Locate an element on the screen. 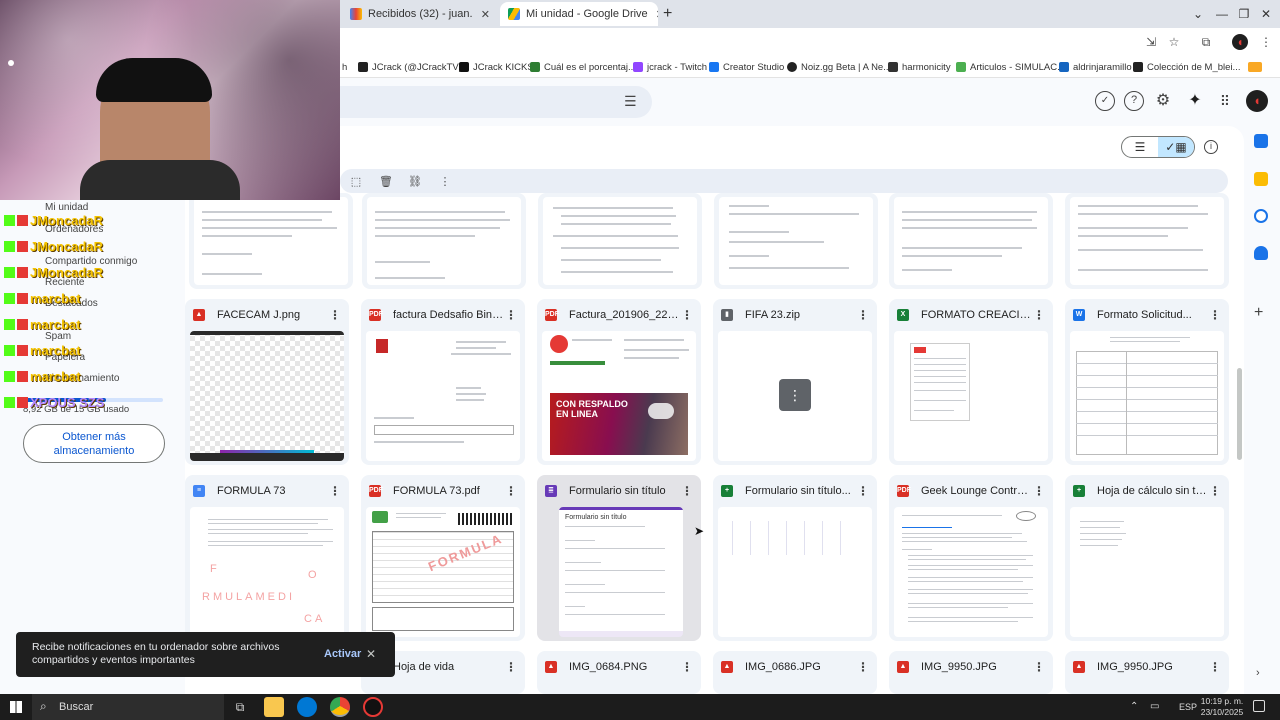  settings-gear-icon: ⚙ is located at coordinates (1163, 101).